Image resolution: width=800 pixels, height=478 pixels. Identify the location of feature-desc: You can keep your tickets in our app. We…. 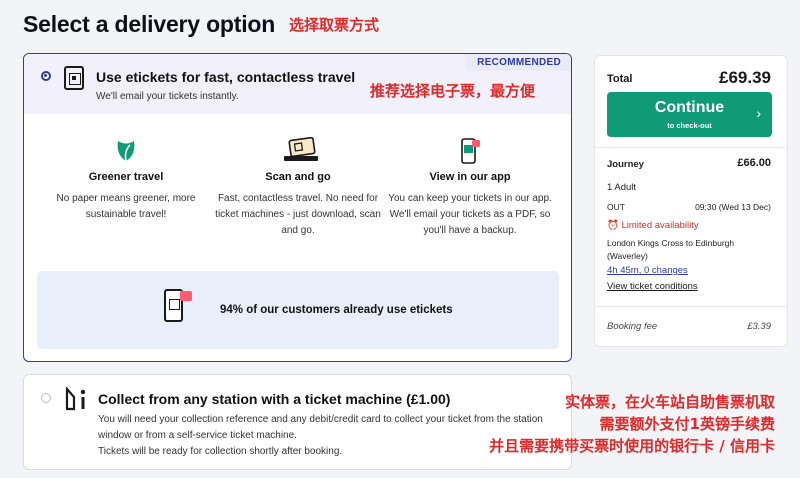
(470, 214).